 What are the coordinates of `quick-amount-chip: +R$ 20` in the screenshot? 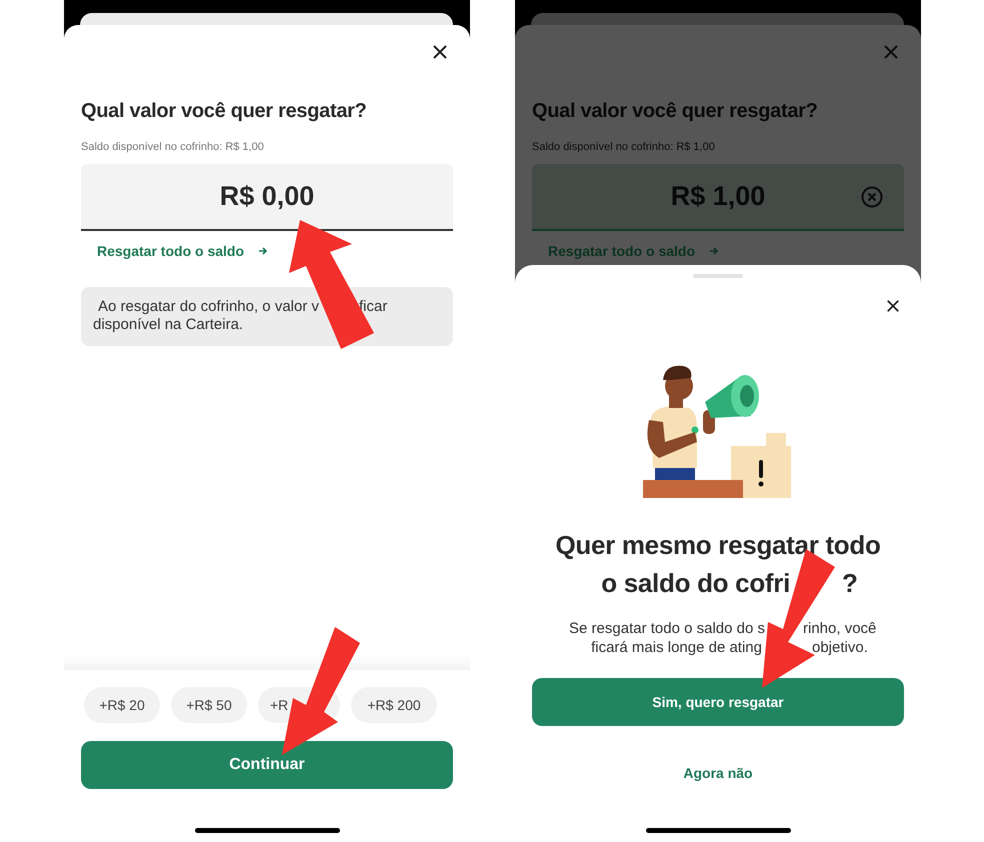 It's located at (122, 705).